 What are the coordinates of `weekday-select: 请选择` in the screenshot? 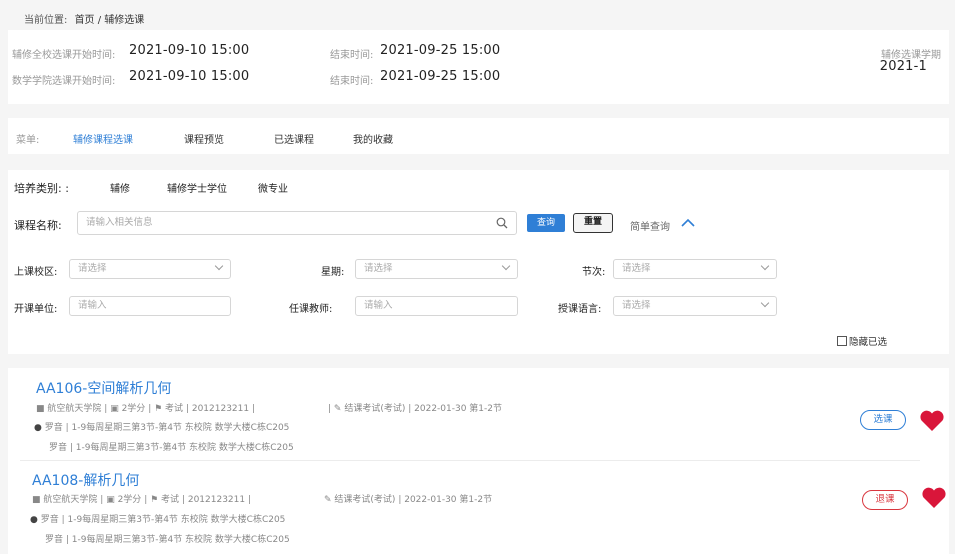 It's located at (436, 269).